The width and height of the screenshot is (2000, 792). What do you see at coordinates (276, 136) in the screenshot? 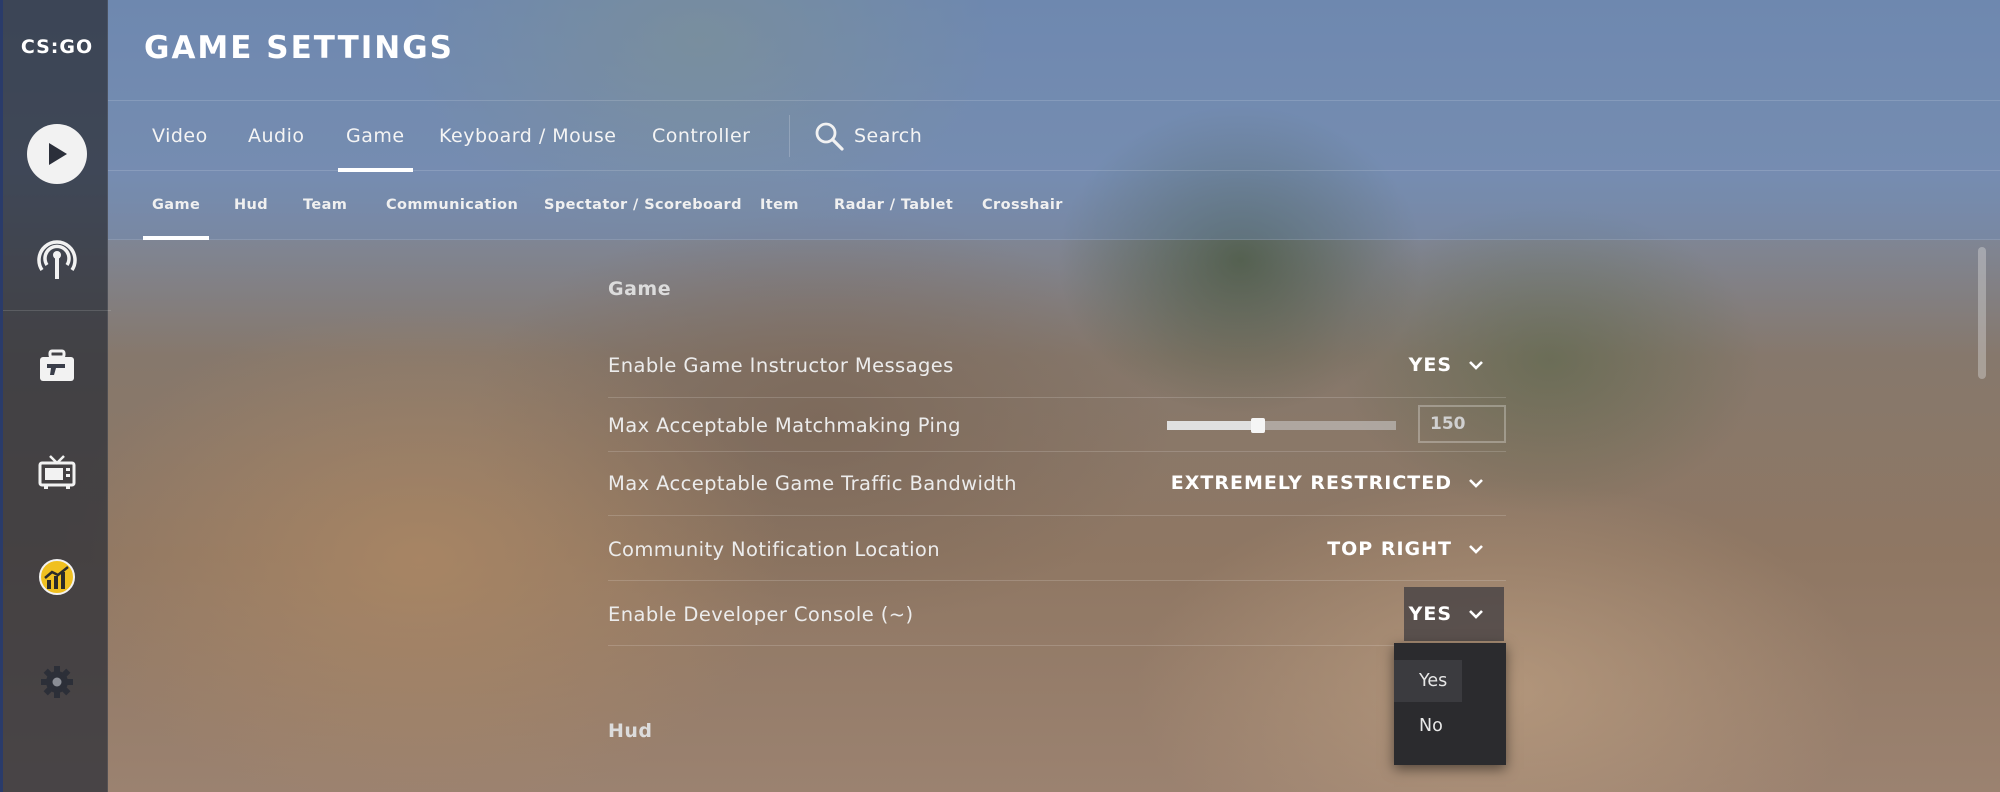
I see `tab-audio: Audio` at bounding box center [276, 136].